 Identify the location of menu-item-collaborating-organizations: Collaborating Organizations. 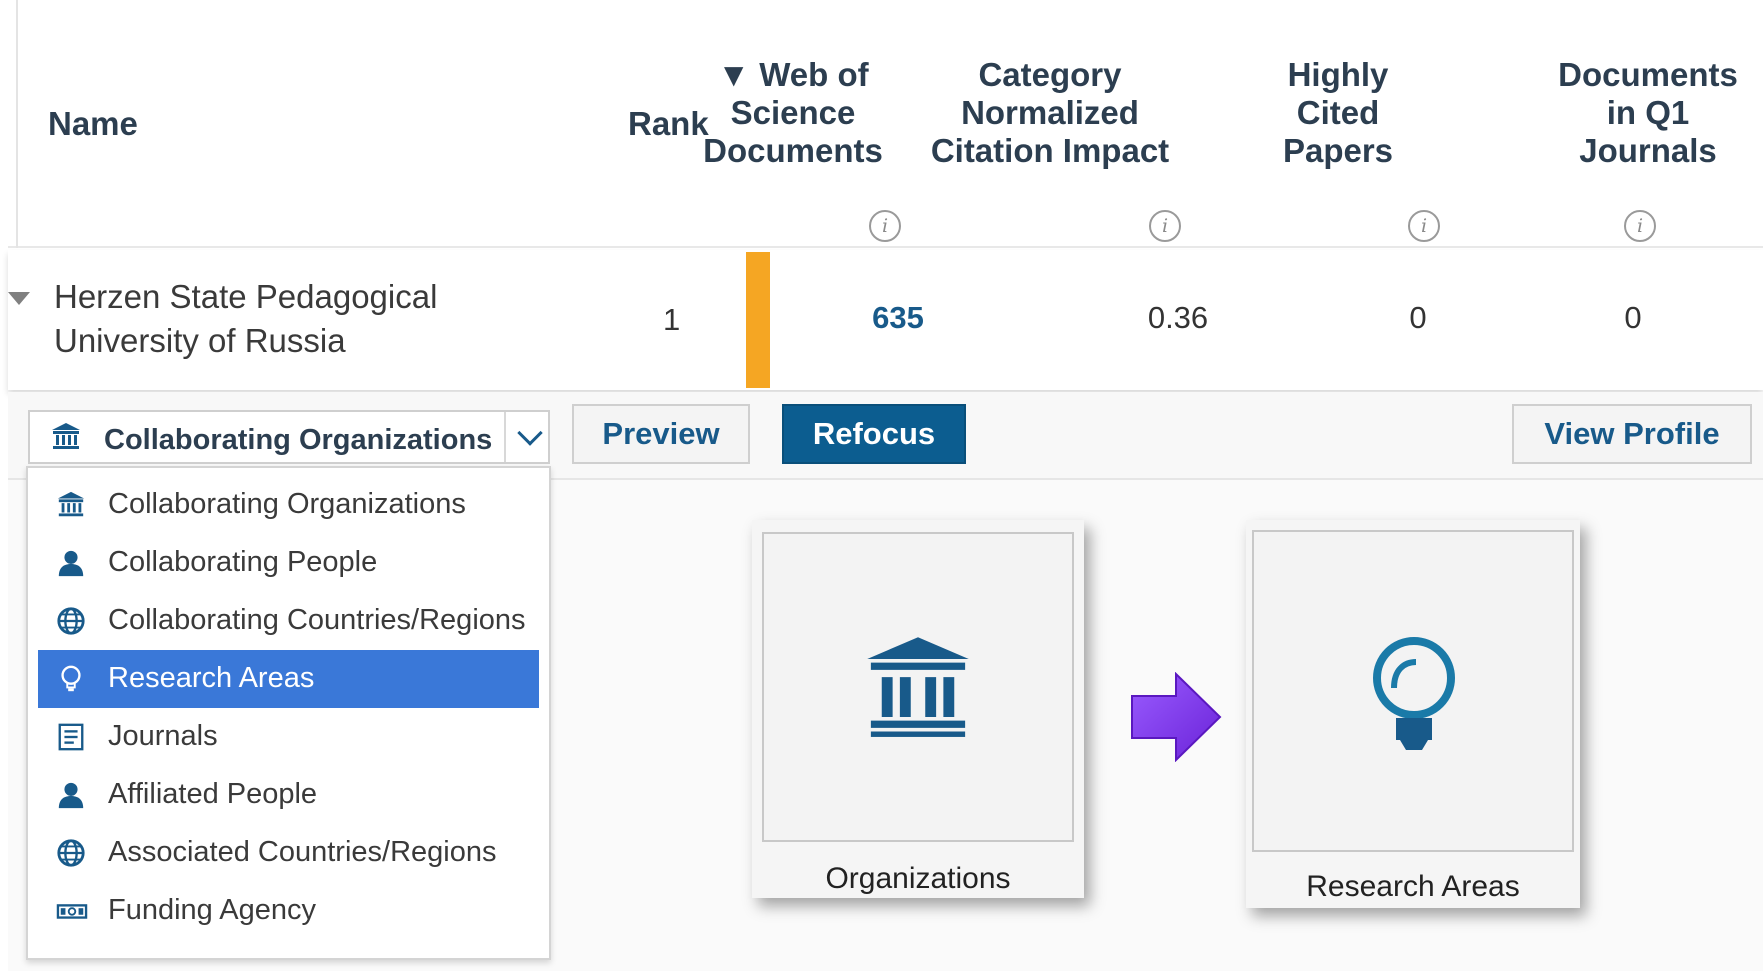
(288, 505).